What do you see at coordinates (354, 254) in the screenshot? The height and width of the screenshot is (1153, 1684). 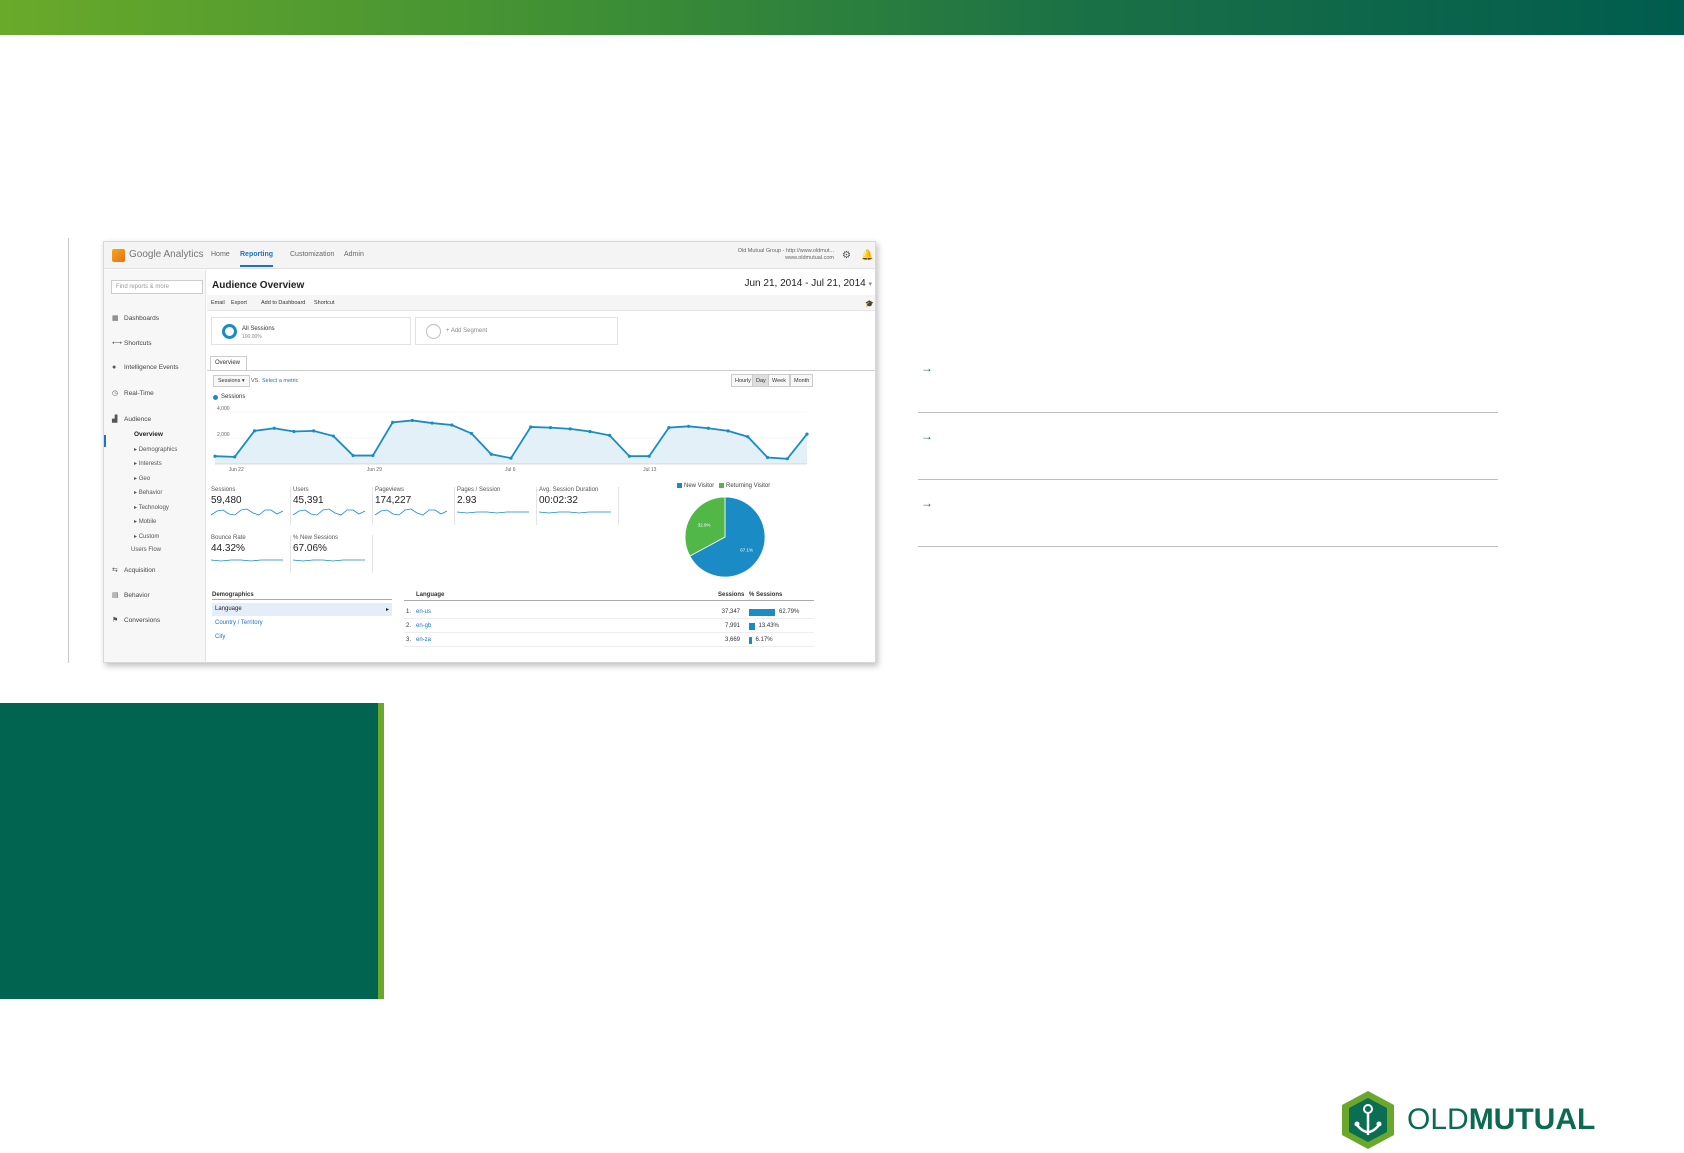 I see `nav-admin: Admin` at bounding box center [354, 254].